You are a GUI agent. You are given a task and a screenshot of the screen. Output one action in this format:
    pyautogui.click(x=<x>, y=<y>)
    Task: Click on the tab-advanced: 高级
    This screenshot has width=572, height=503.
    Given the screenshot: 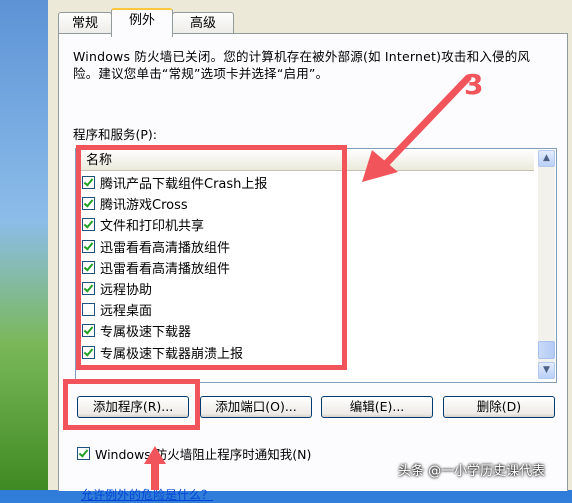 What is the action you would take?
    pyautogui.click(x=203, y=23)
    